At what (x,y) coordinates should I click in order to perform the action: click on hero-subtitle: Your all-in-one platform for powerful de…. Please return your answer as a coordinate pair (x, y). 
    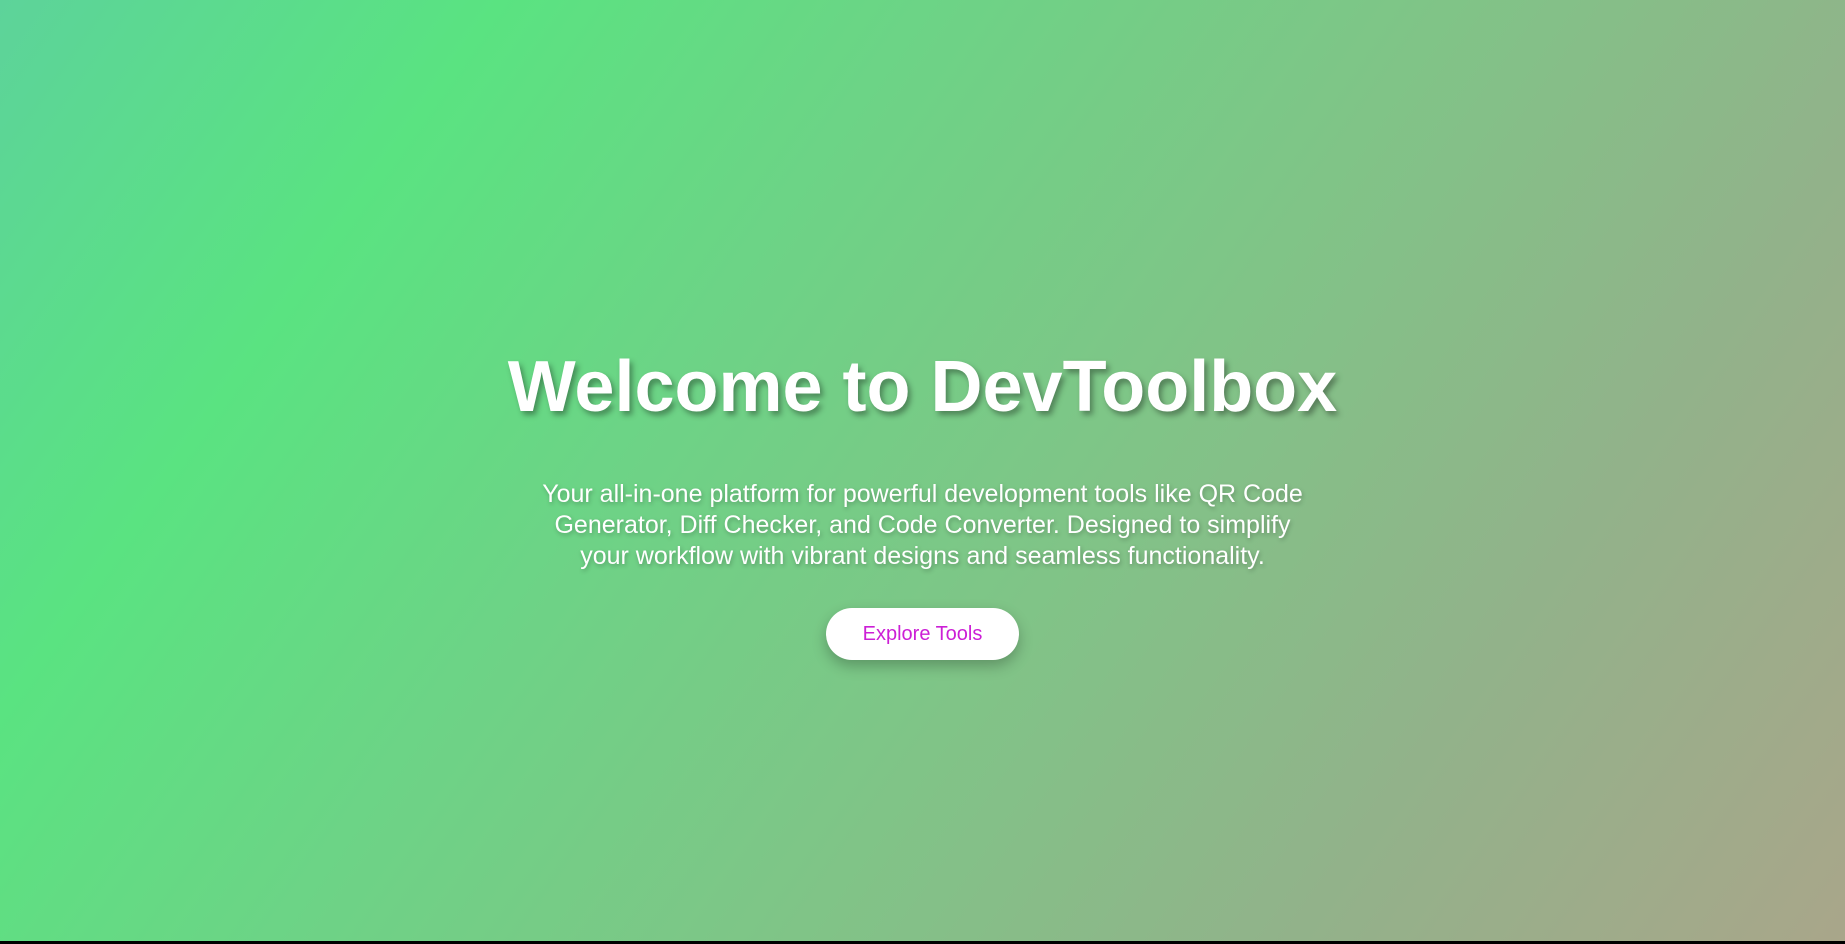
    Looking at the image, I should click on (922, 525).